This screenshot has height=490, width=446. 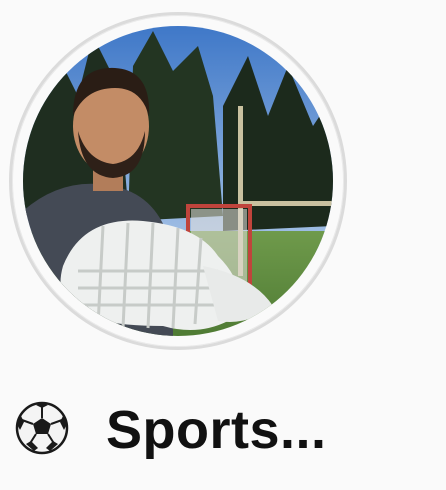 I want to click on soccer-ball-icon, so click(x=42, y=428).